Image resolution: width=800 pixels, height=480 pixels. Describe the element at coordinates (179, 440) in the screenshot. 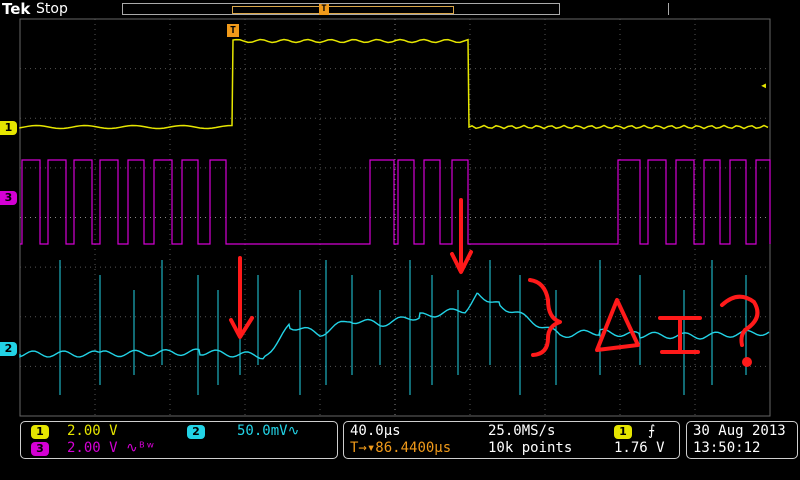

I see `vertical-readout: 1 2.00 V 2 50.0mV∿ 3 2.00 V ∿ᴮʷ` at that location.